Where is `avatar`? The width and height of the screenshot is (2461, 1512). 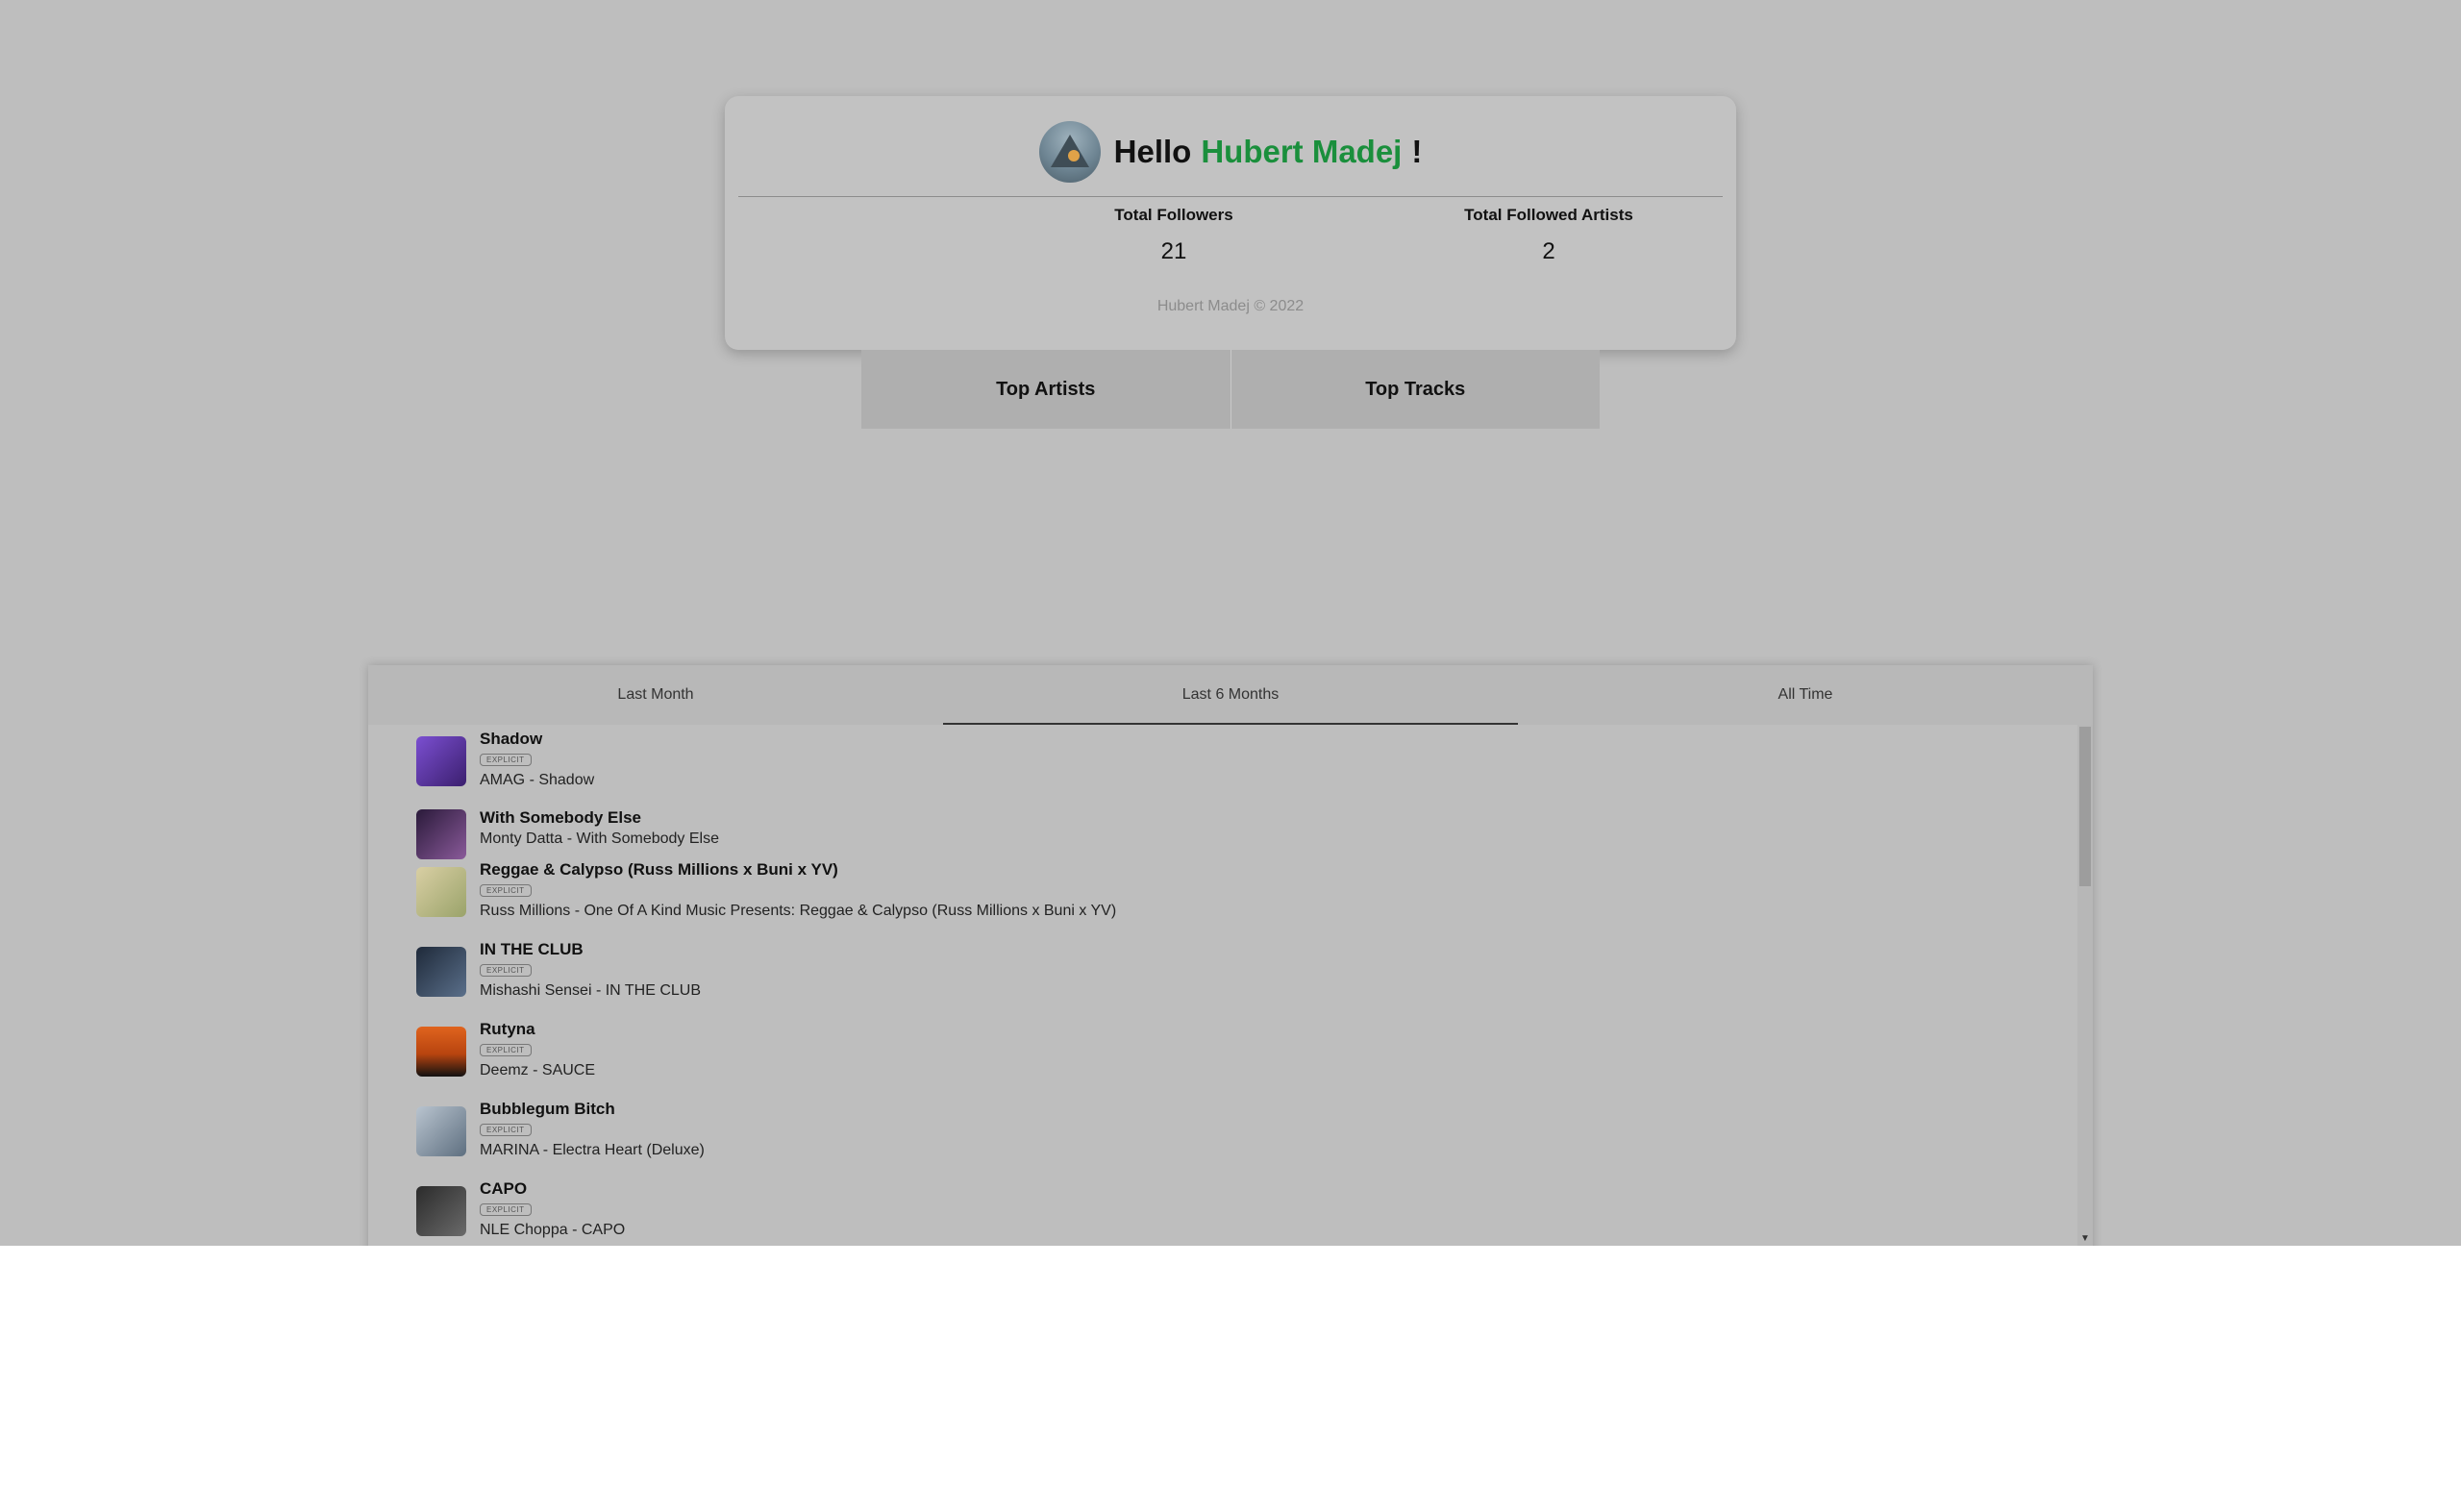 avatar is located at coordinates (1069, 152).